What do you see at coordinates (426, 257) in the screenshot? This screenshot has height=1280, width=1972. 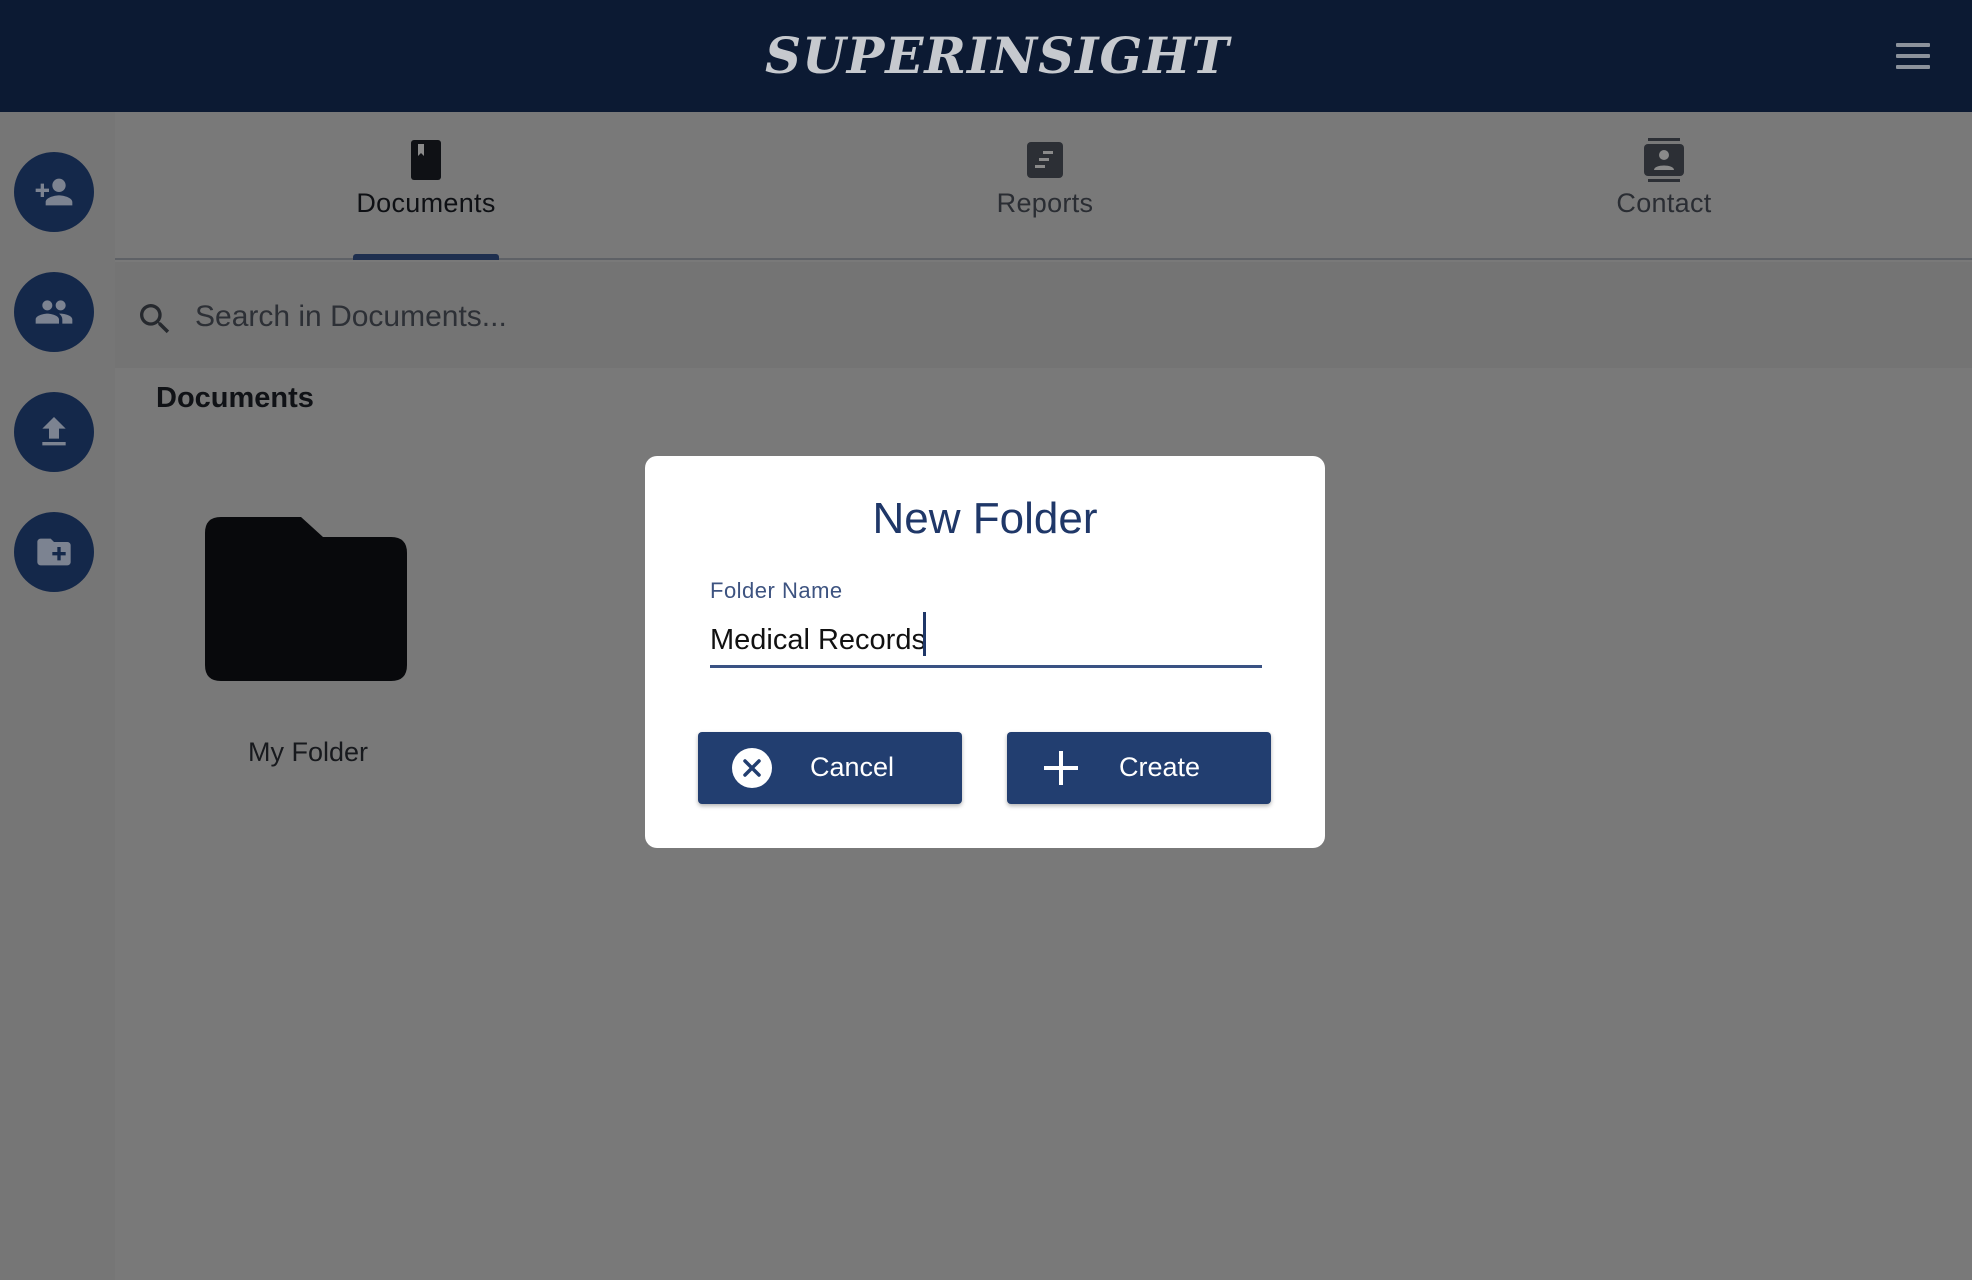 I see `active-tab-indicator` at bounding box center [426, 257].